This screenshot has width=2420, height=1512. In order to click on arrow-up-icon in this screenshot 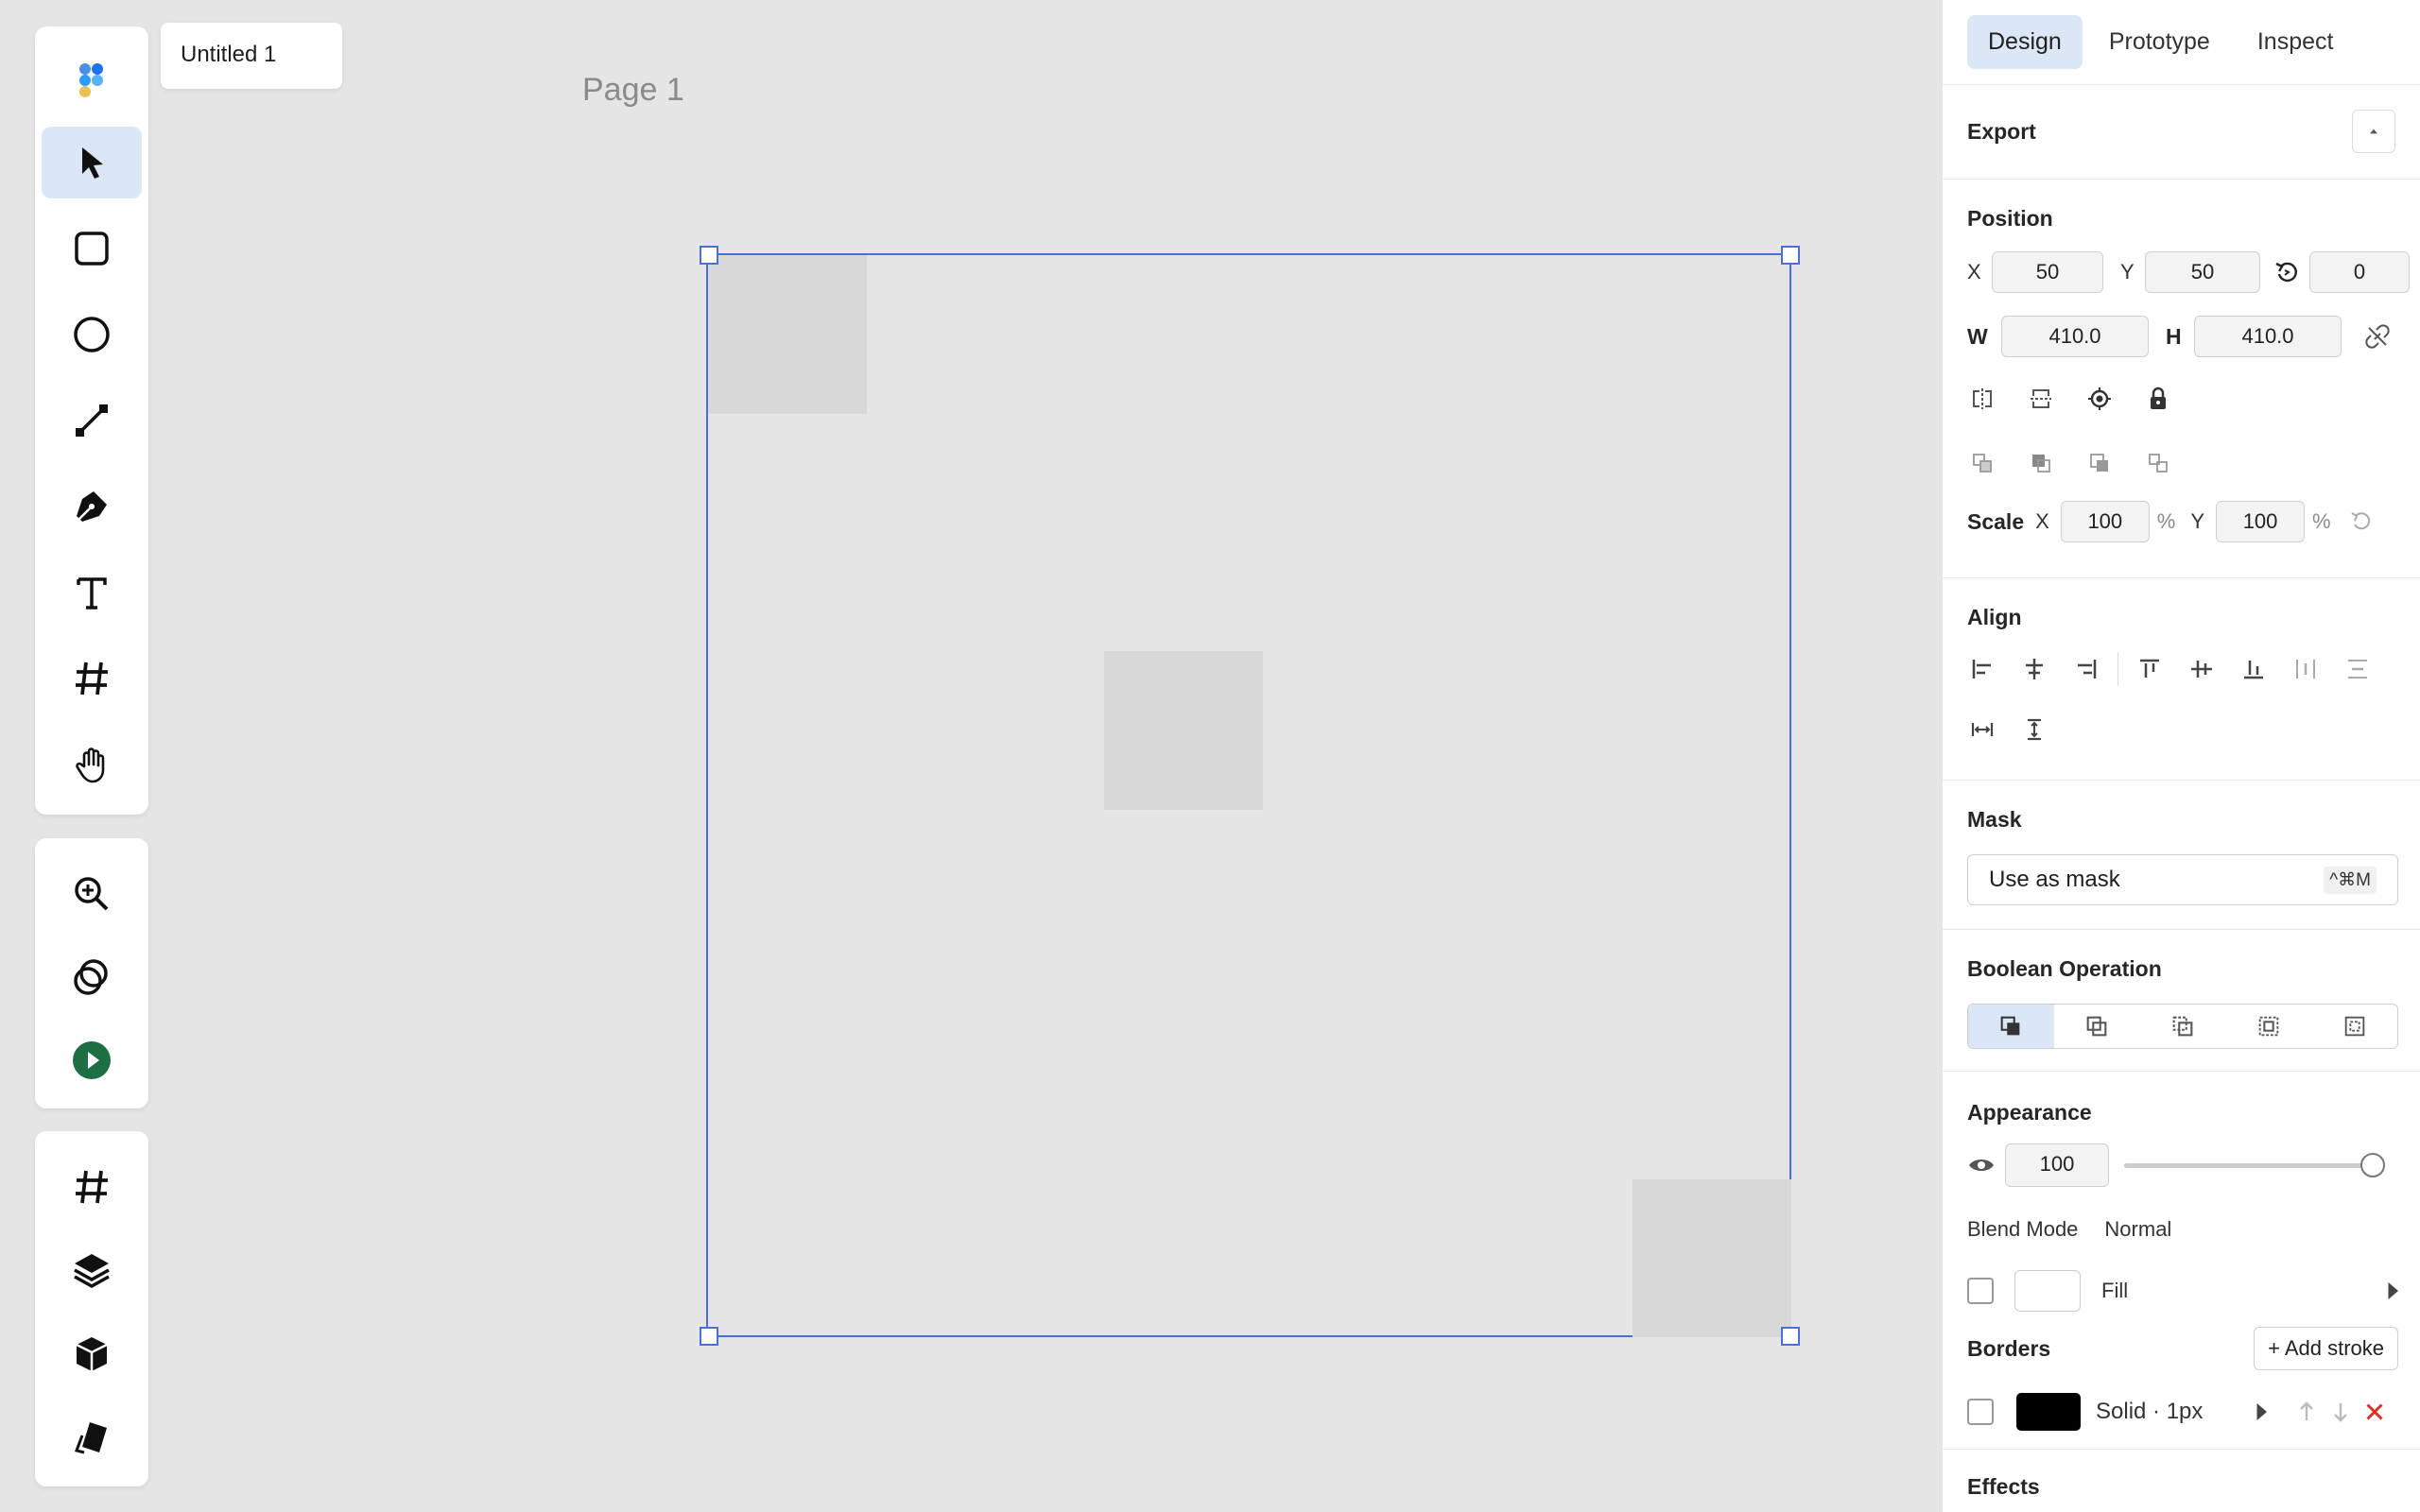, I will do `click(2307, 1412)`.